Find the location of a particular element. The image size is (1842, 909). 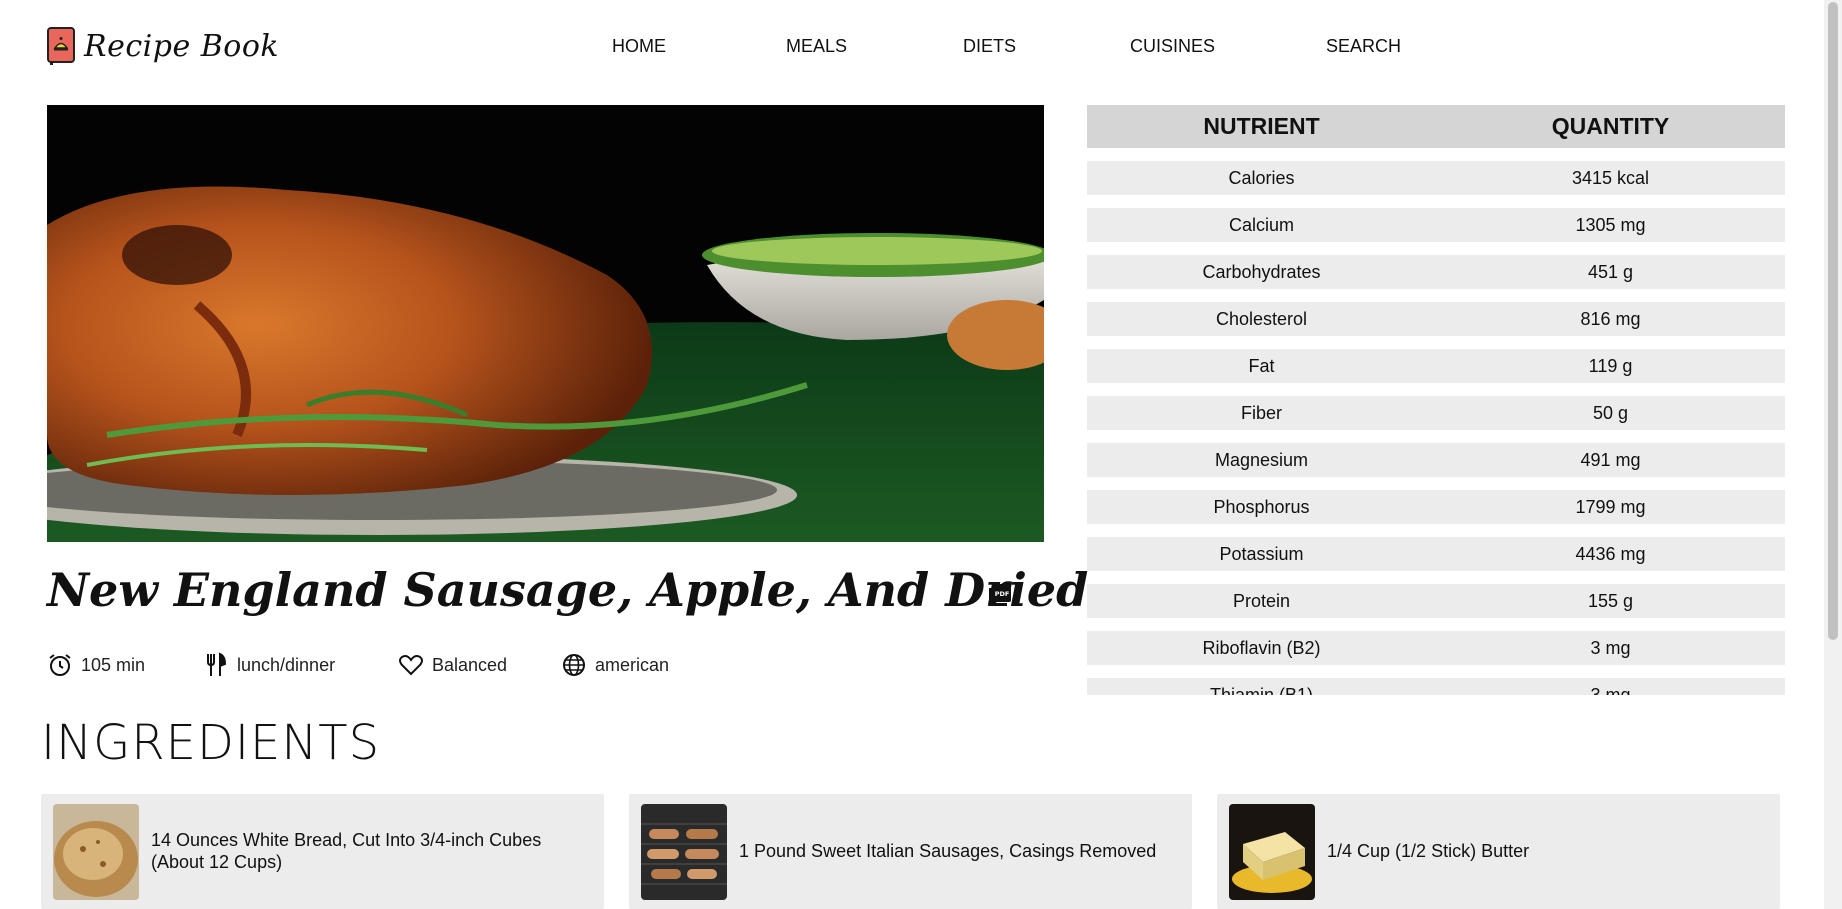

ingredient-image-sausages is located at coordinates (684, 851).